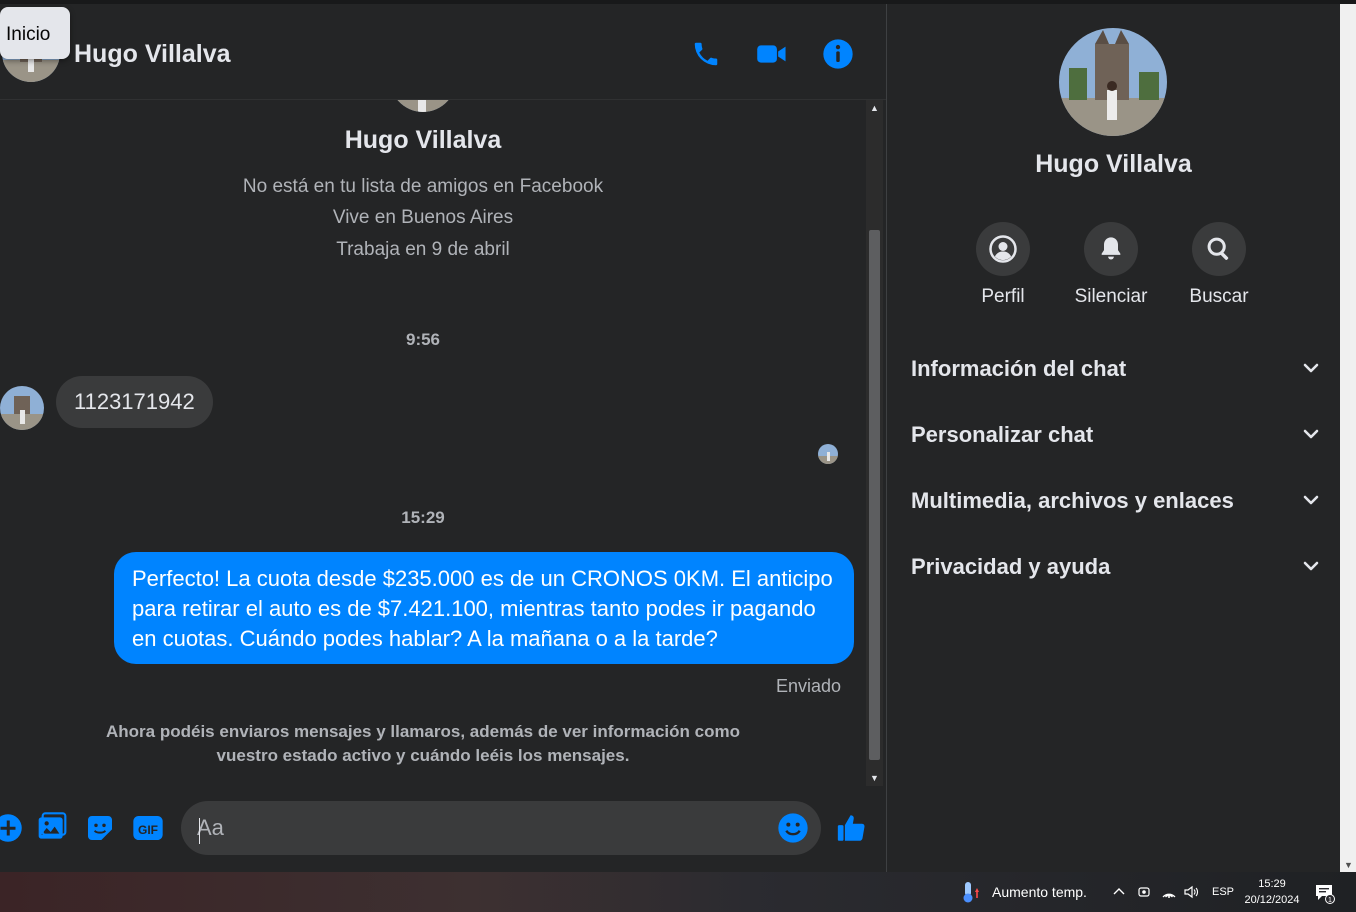 The image size is (1356, 912). I want to click on message-composer: GIF, so click(443, 829).